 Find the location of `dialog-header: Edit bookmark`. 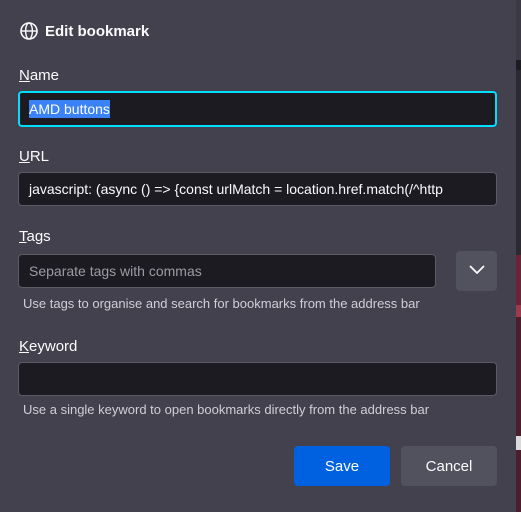

dialog-header: Edit bookmark is located at coordinates (84, 31).